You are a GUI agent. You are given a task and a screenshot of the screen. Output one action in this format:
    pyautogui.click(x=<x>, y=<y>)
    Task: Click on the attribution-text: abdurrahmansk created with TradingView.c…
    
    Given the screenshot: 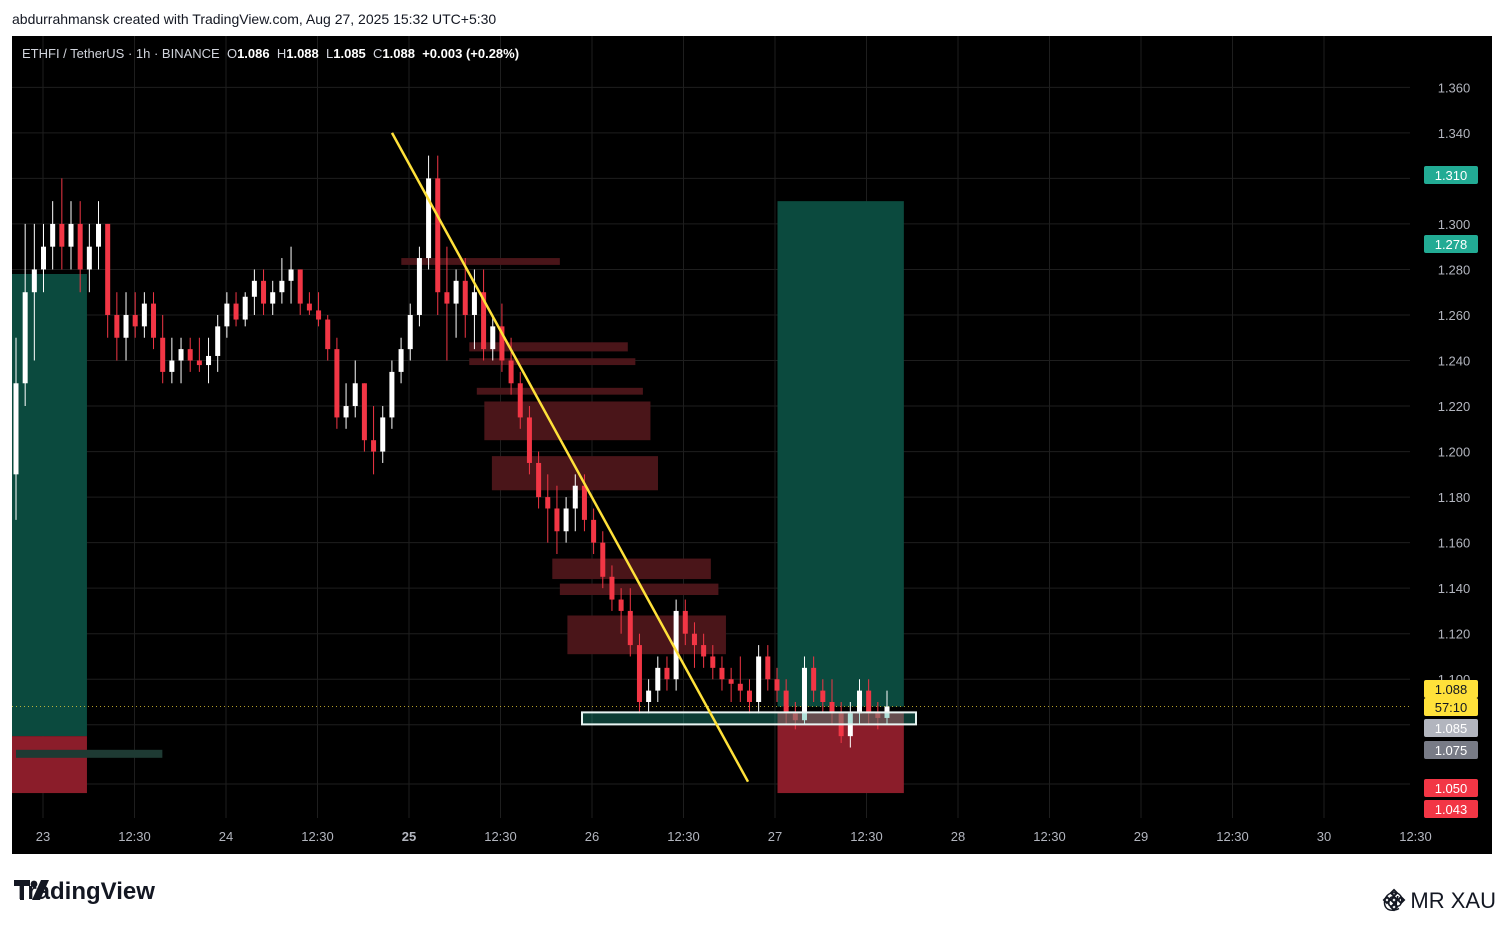 What is the action you would take?
    pyautogui.click(x=254, y=19)
    